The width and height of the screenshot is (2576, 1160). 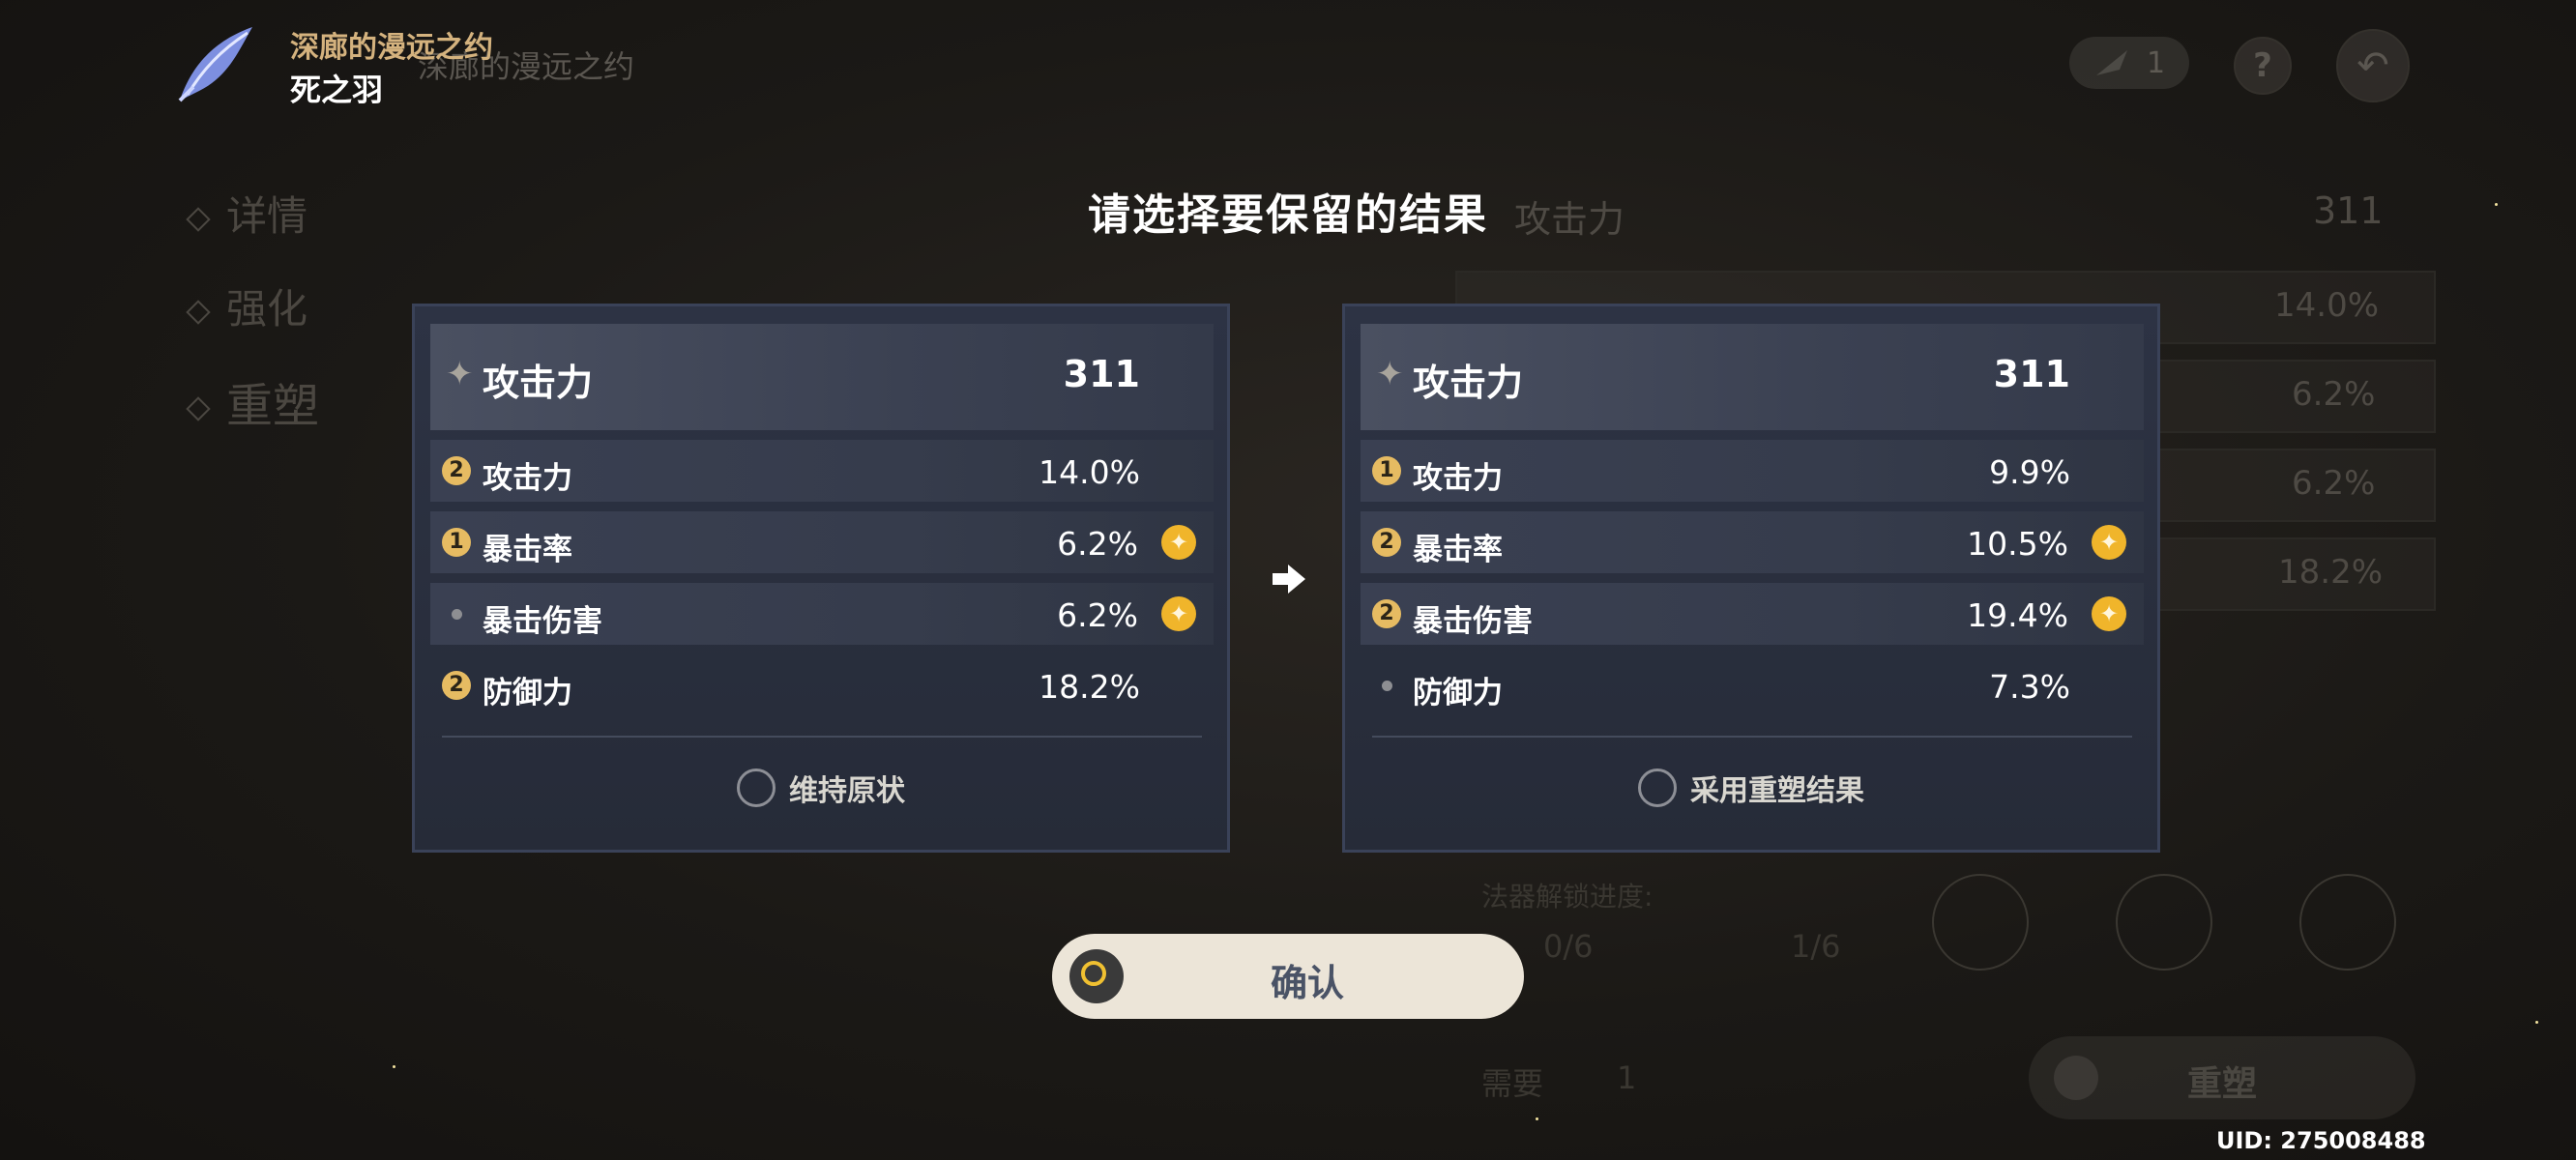 I want to click on help-button: ?, so click(x=2263, y=66).